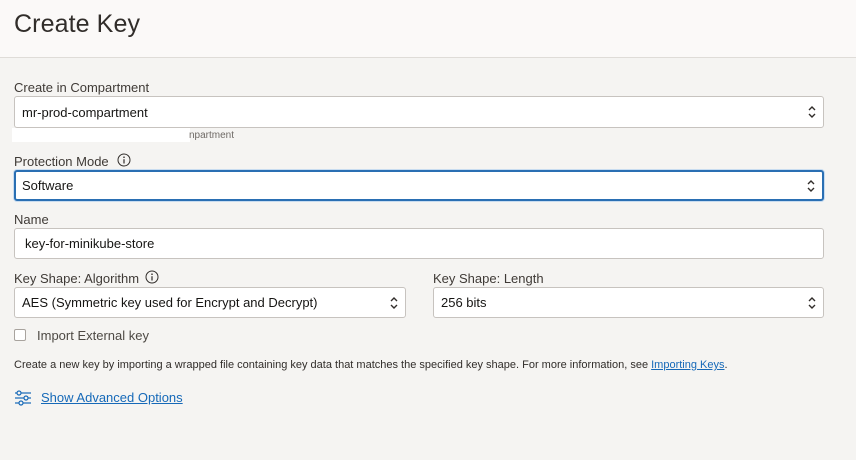 The image size is (856, 460). Describe the element at coordinates (90, 243) in the screenshot. I see `name-value: key-for-minikube-store` at that location.